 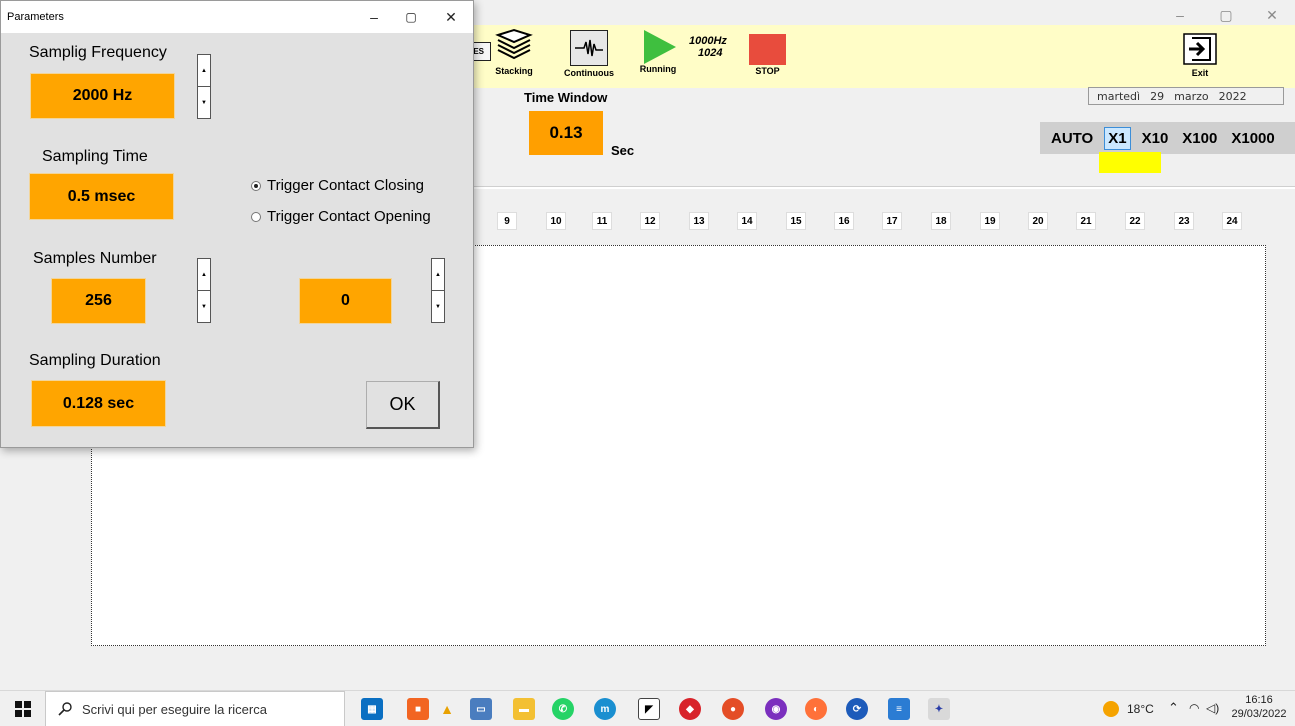 What do you see at coordinates (1072, 138) in the screenshot?
I see `scale-auto: AUTO` at bounding box center [1072, 138].